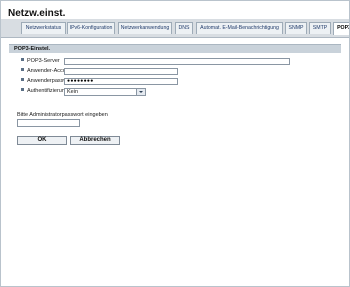  Describe the element at coordinates (43, 61) in the screenshot. I see `pop3-server-label: POP3-Server` at that location.